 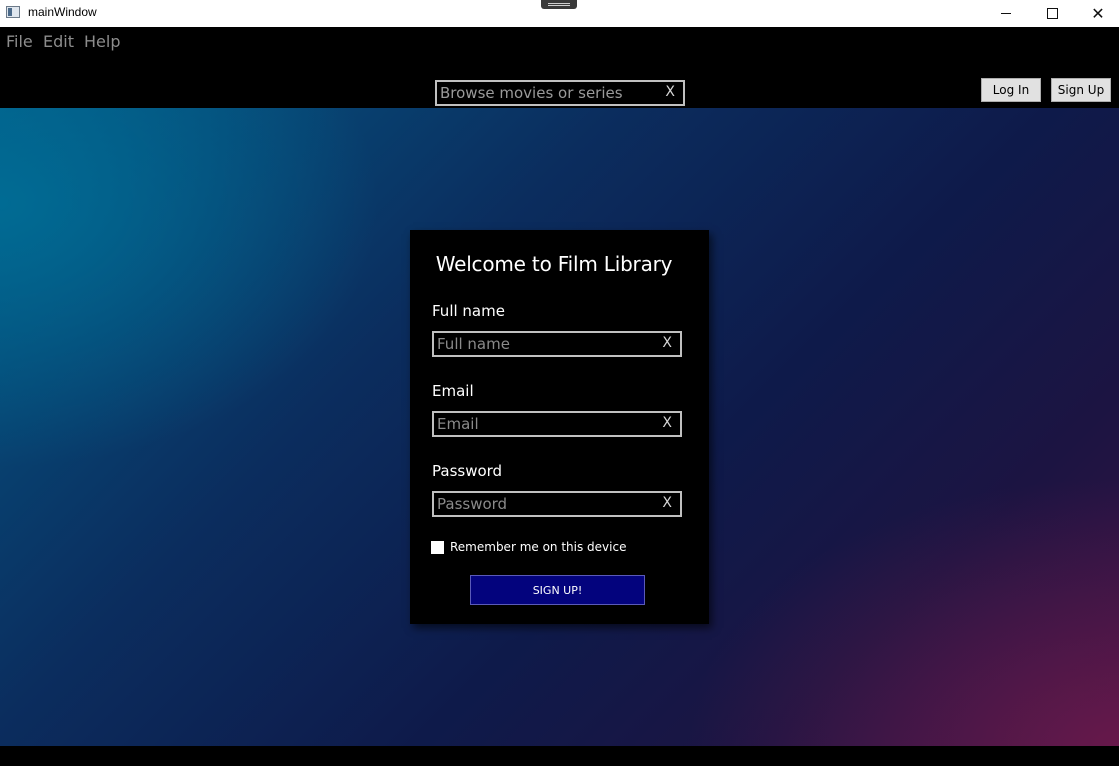 I want to click on menu-help: Help, so click(x=102, y=41).